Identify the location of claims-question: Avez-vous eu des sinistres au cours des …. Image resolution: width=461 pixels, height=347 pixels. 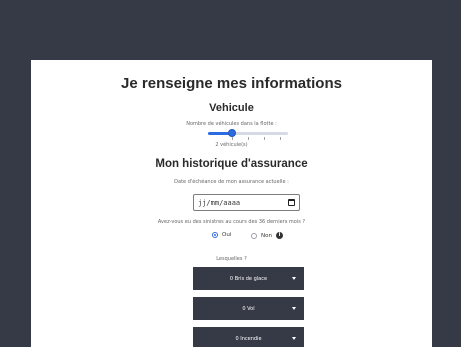
(231, 222).